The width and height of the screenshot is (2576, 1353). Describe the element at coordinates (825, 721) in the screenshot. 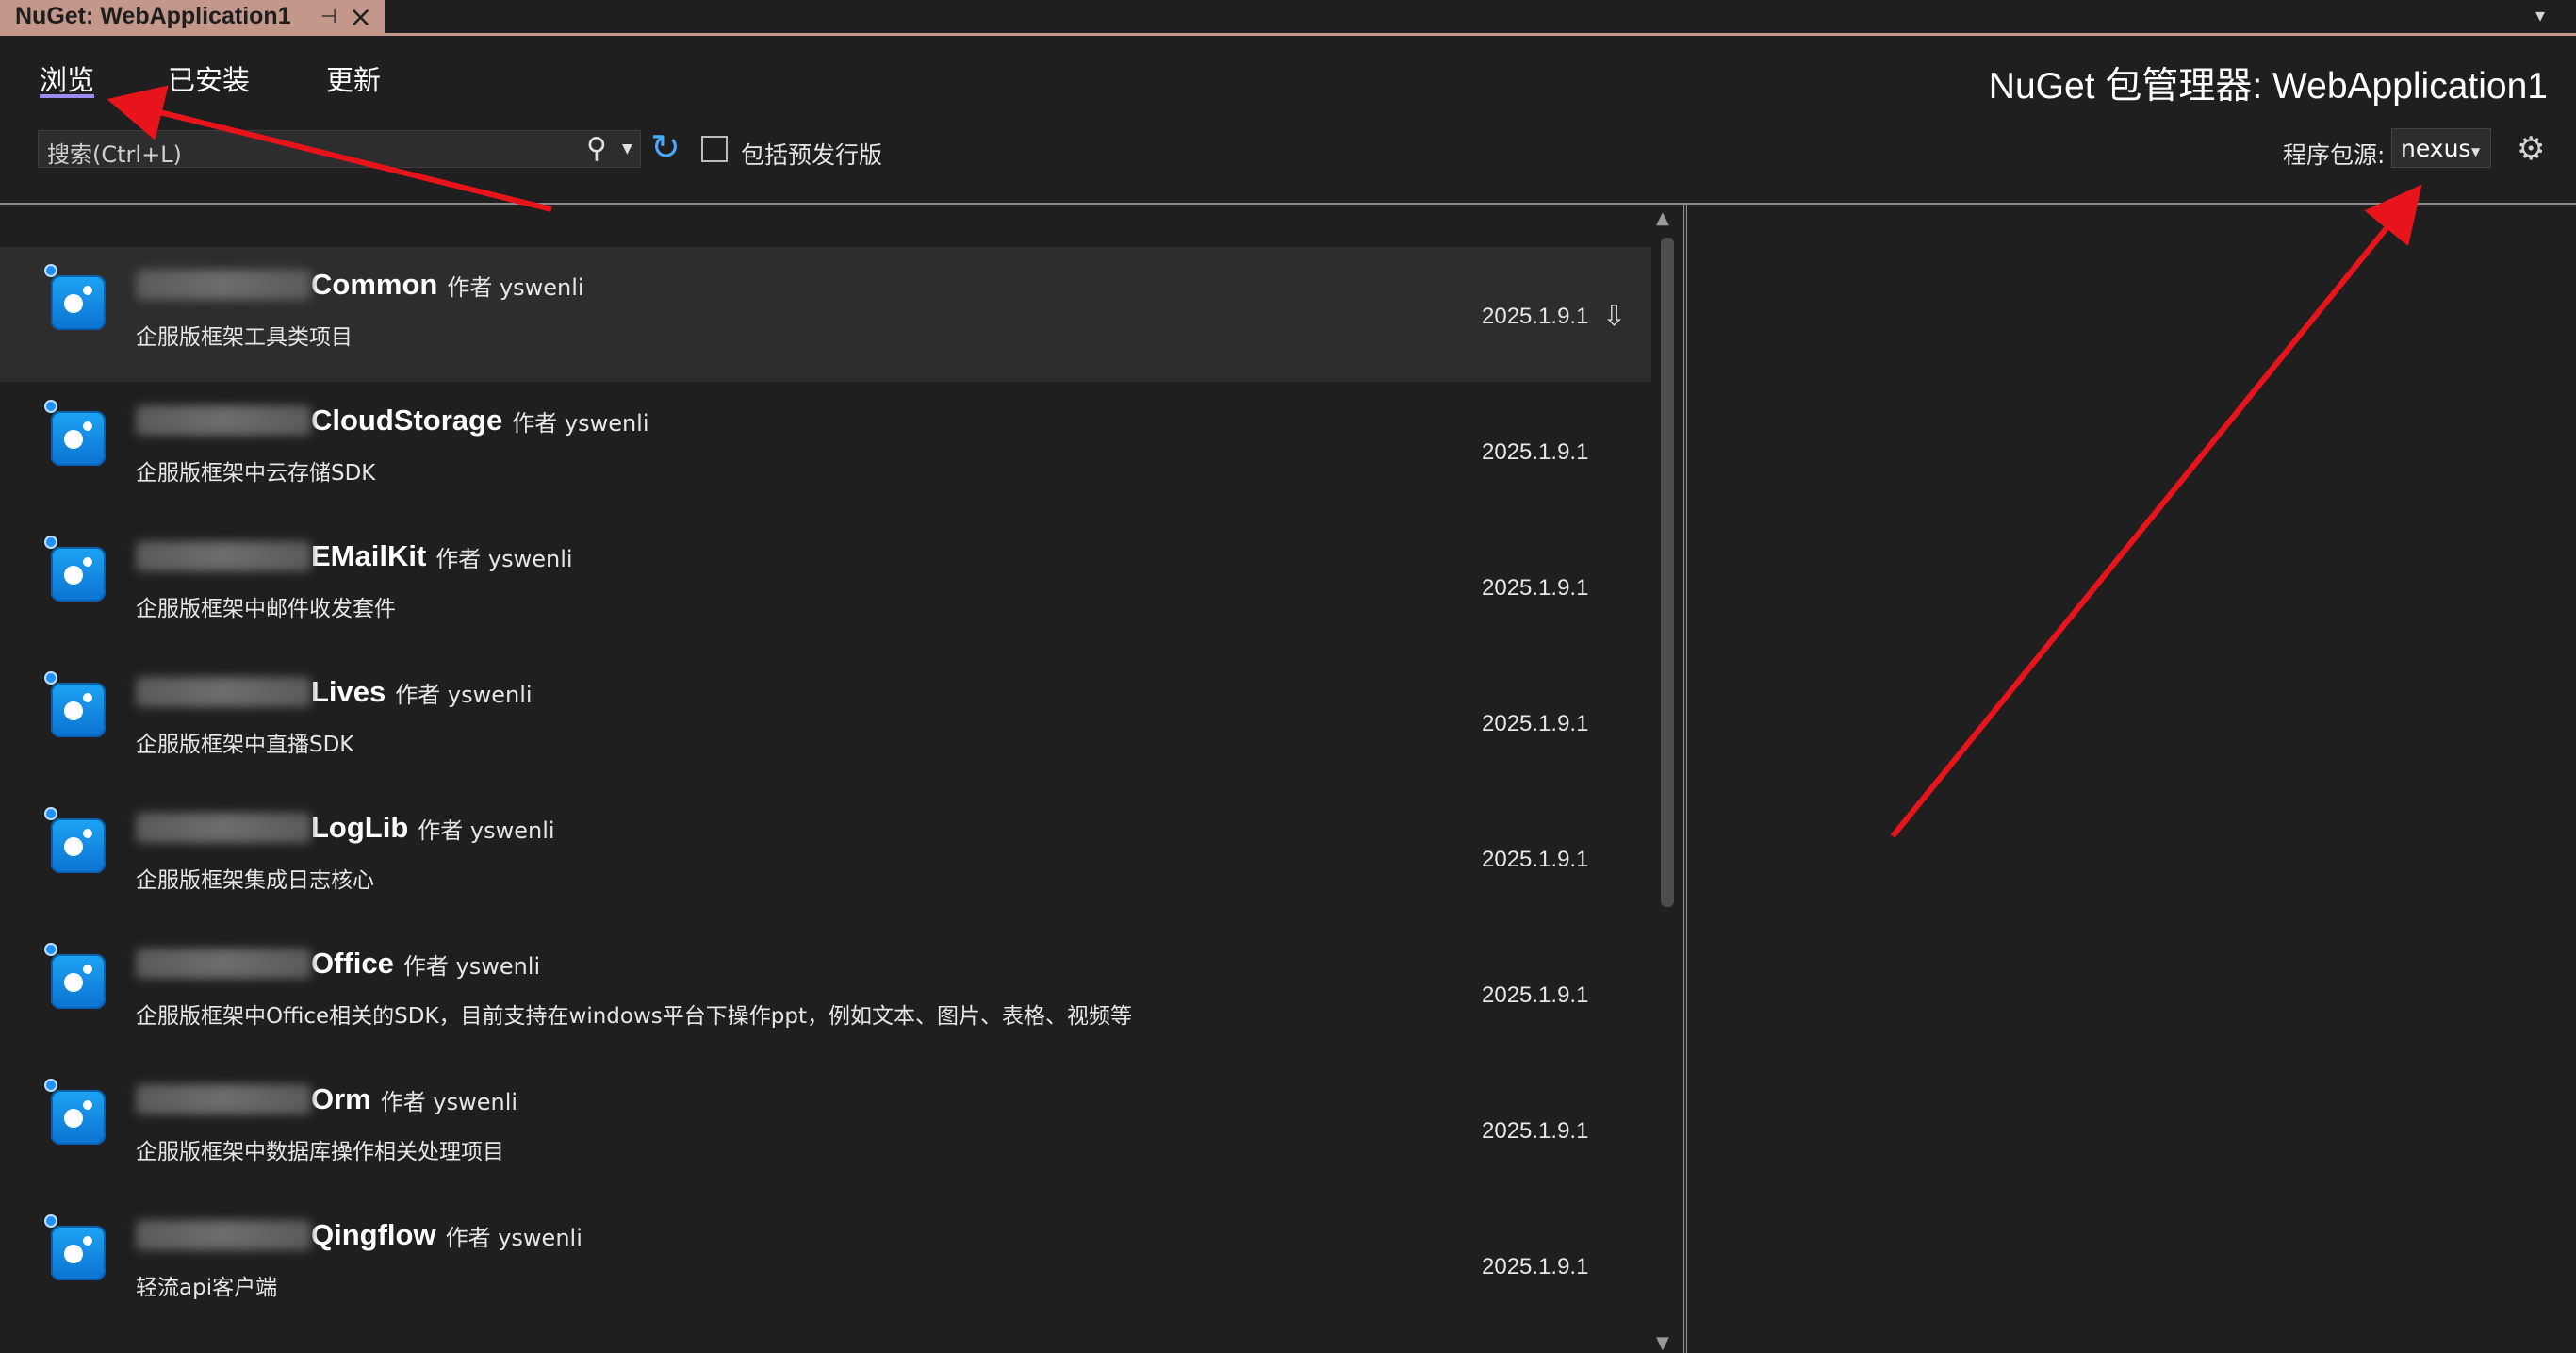

I see `package-row: Lives 作者 yswenli 企服版框架中直播SDK 2025.1.9.1` at that location.